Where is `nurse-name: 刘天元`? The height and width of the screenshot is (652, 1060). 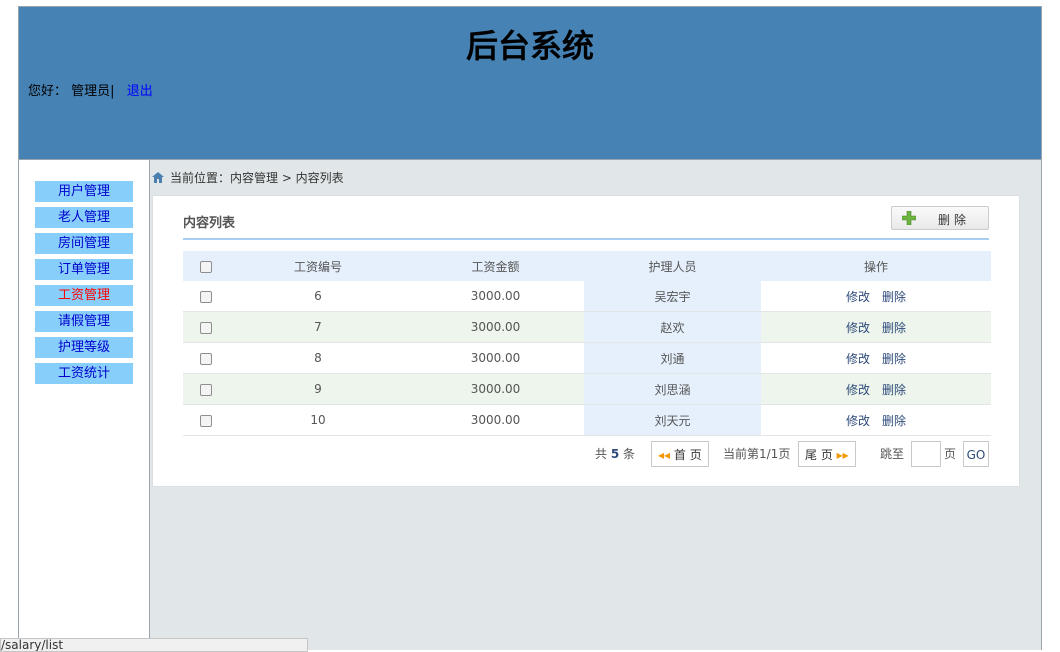
nurse-name: 刘天元 is located at coordinates (672, 420).